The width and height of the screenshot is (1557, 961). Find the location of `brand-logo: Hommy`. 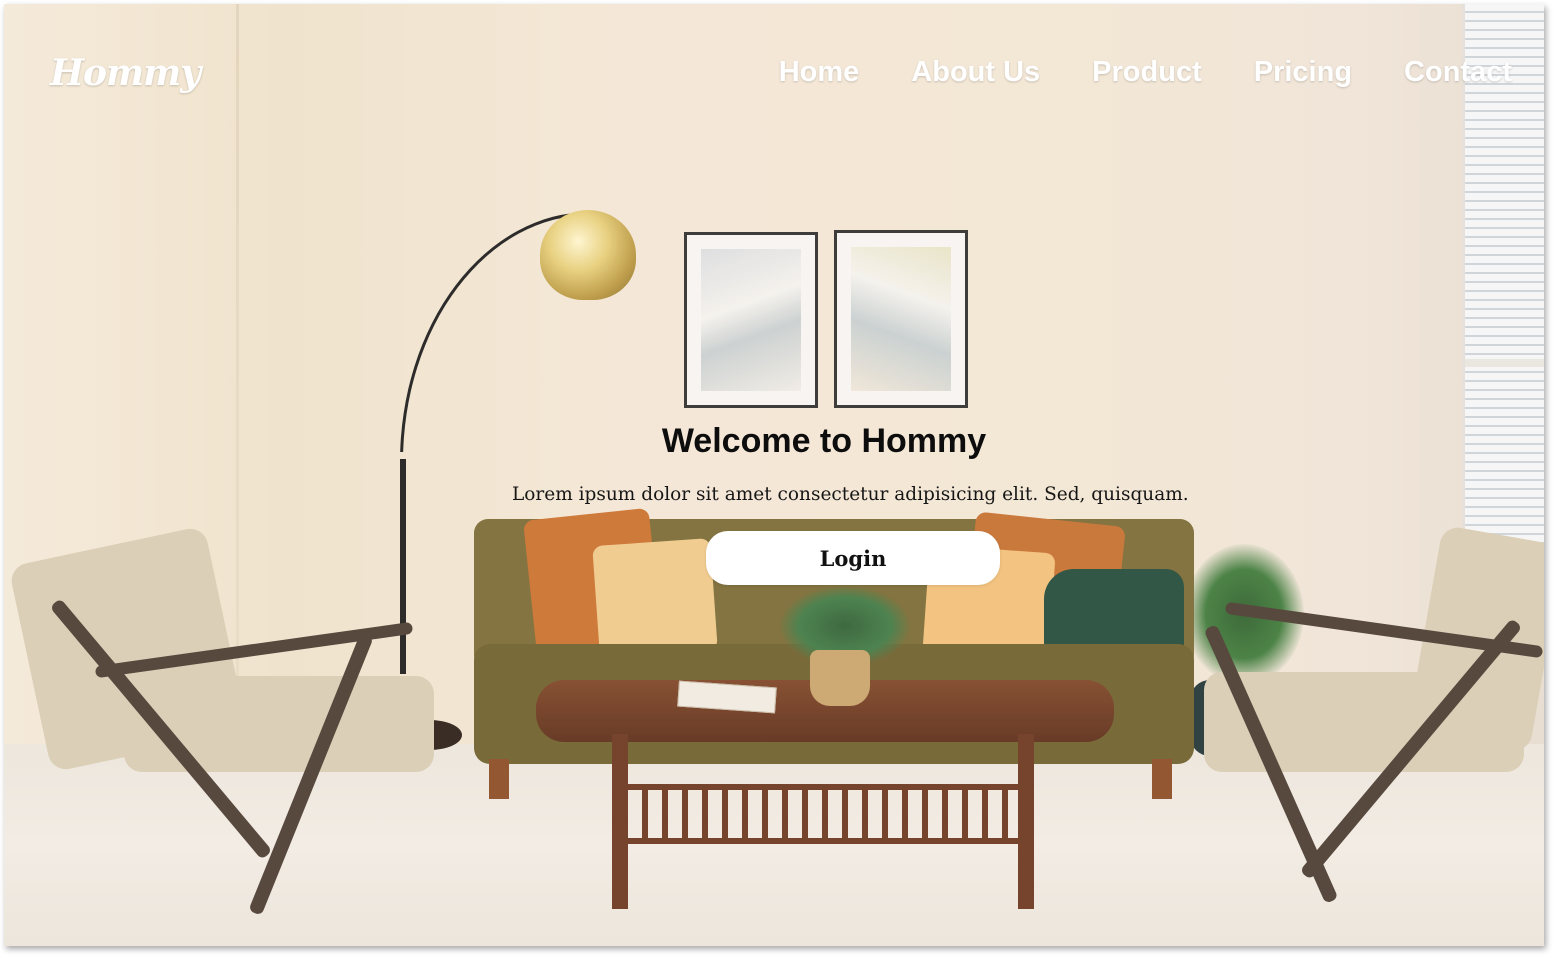

brand-logo: Hommy is located at coordinates (125, 73).